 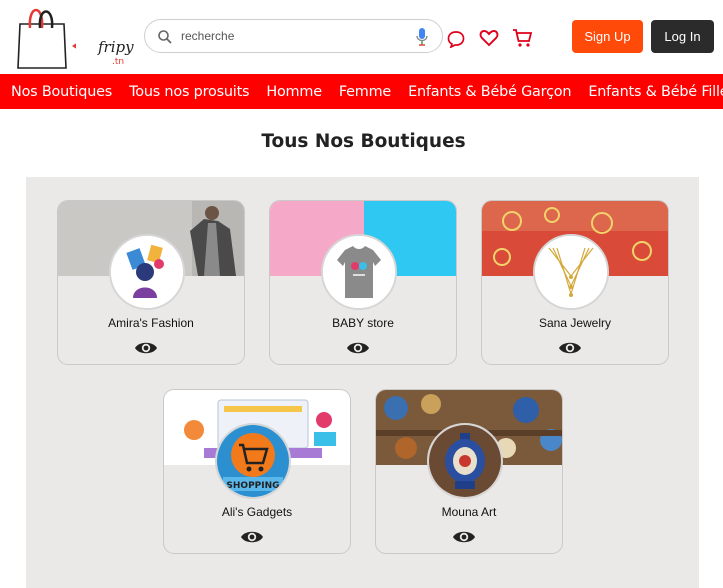 I want to click on shop-card: Mouna Art, so click(x=469, y=471).